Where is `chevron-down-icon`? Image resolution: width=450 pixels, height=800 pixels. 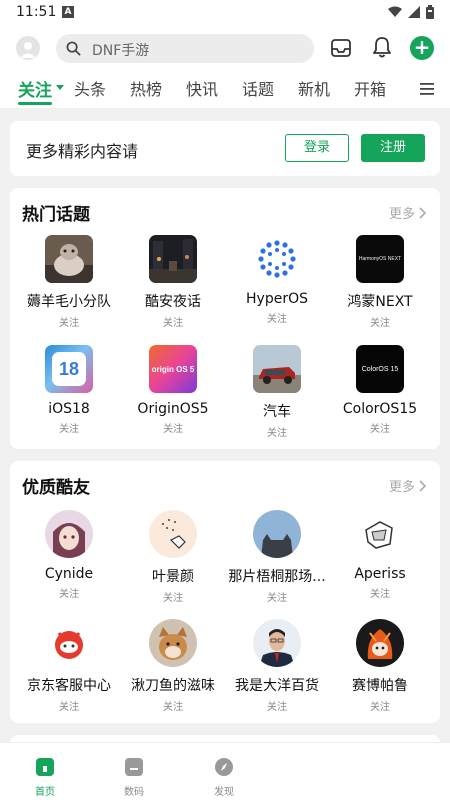 chevron-down-icon is located at coordinates (60, 87).